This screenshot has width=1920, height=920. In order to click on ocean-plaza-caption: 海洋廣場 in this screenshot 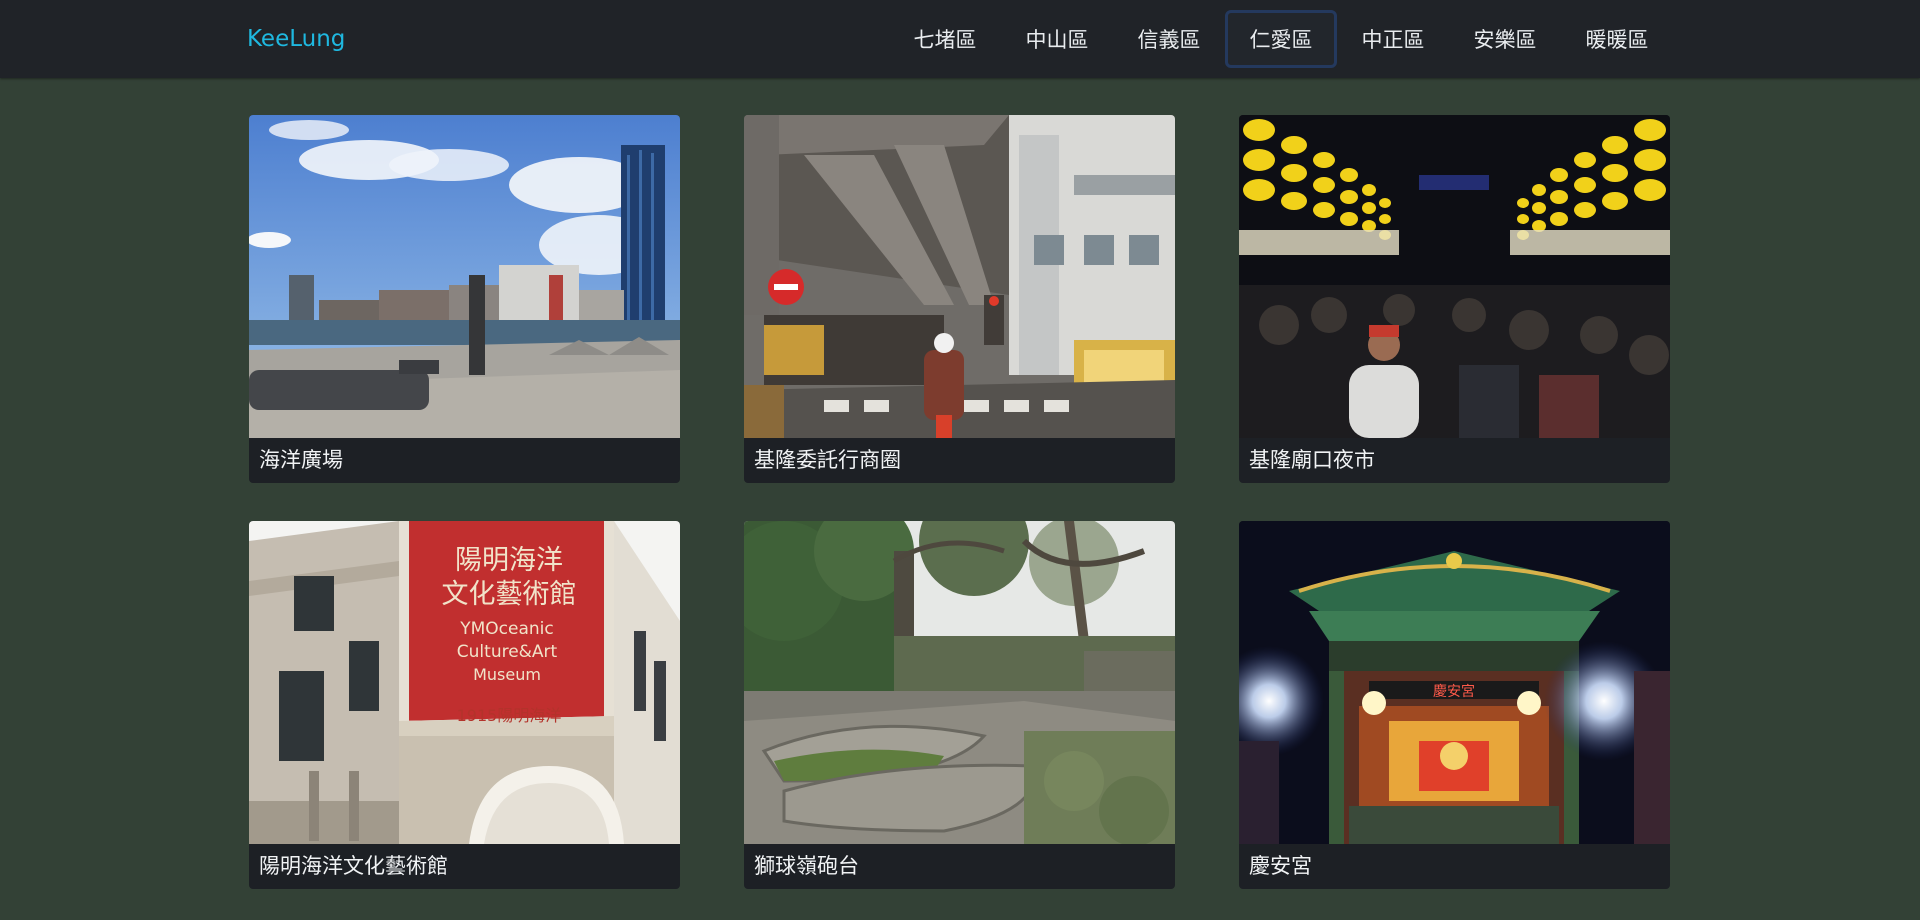, I will do `click(301, 460)`.